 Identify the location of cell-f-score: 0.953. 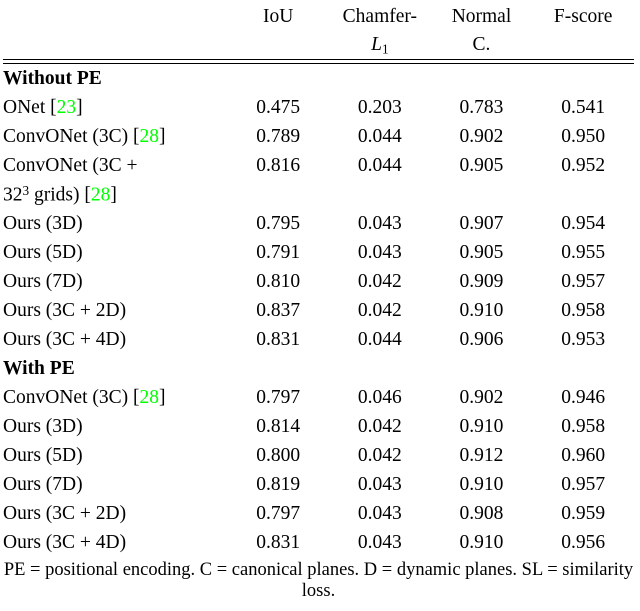
(583, 339).